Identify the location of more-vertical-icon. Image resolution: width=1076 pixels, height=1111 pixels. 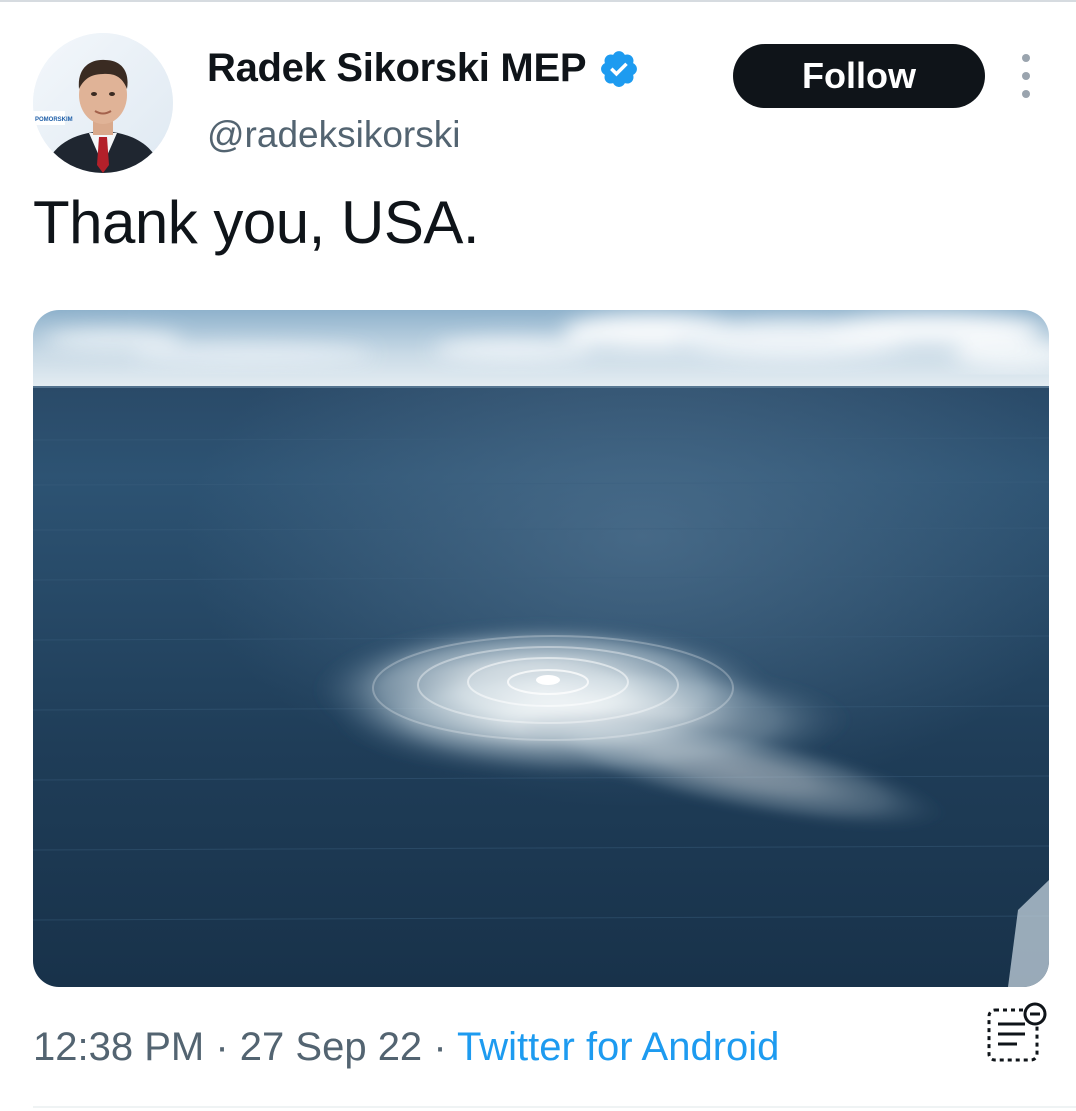
(1026, 76).